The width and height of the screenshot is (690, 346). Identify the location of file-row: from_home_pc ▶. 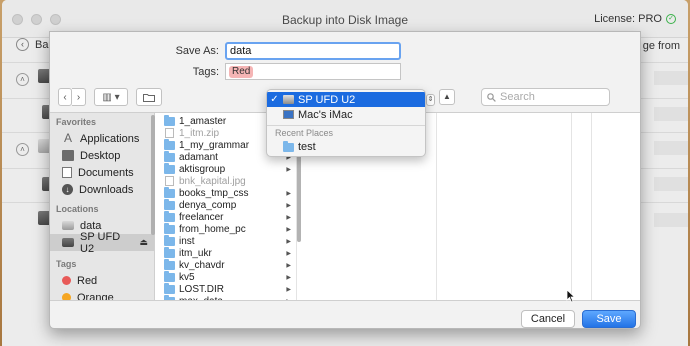
(228, 228).